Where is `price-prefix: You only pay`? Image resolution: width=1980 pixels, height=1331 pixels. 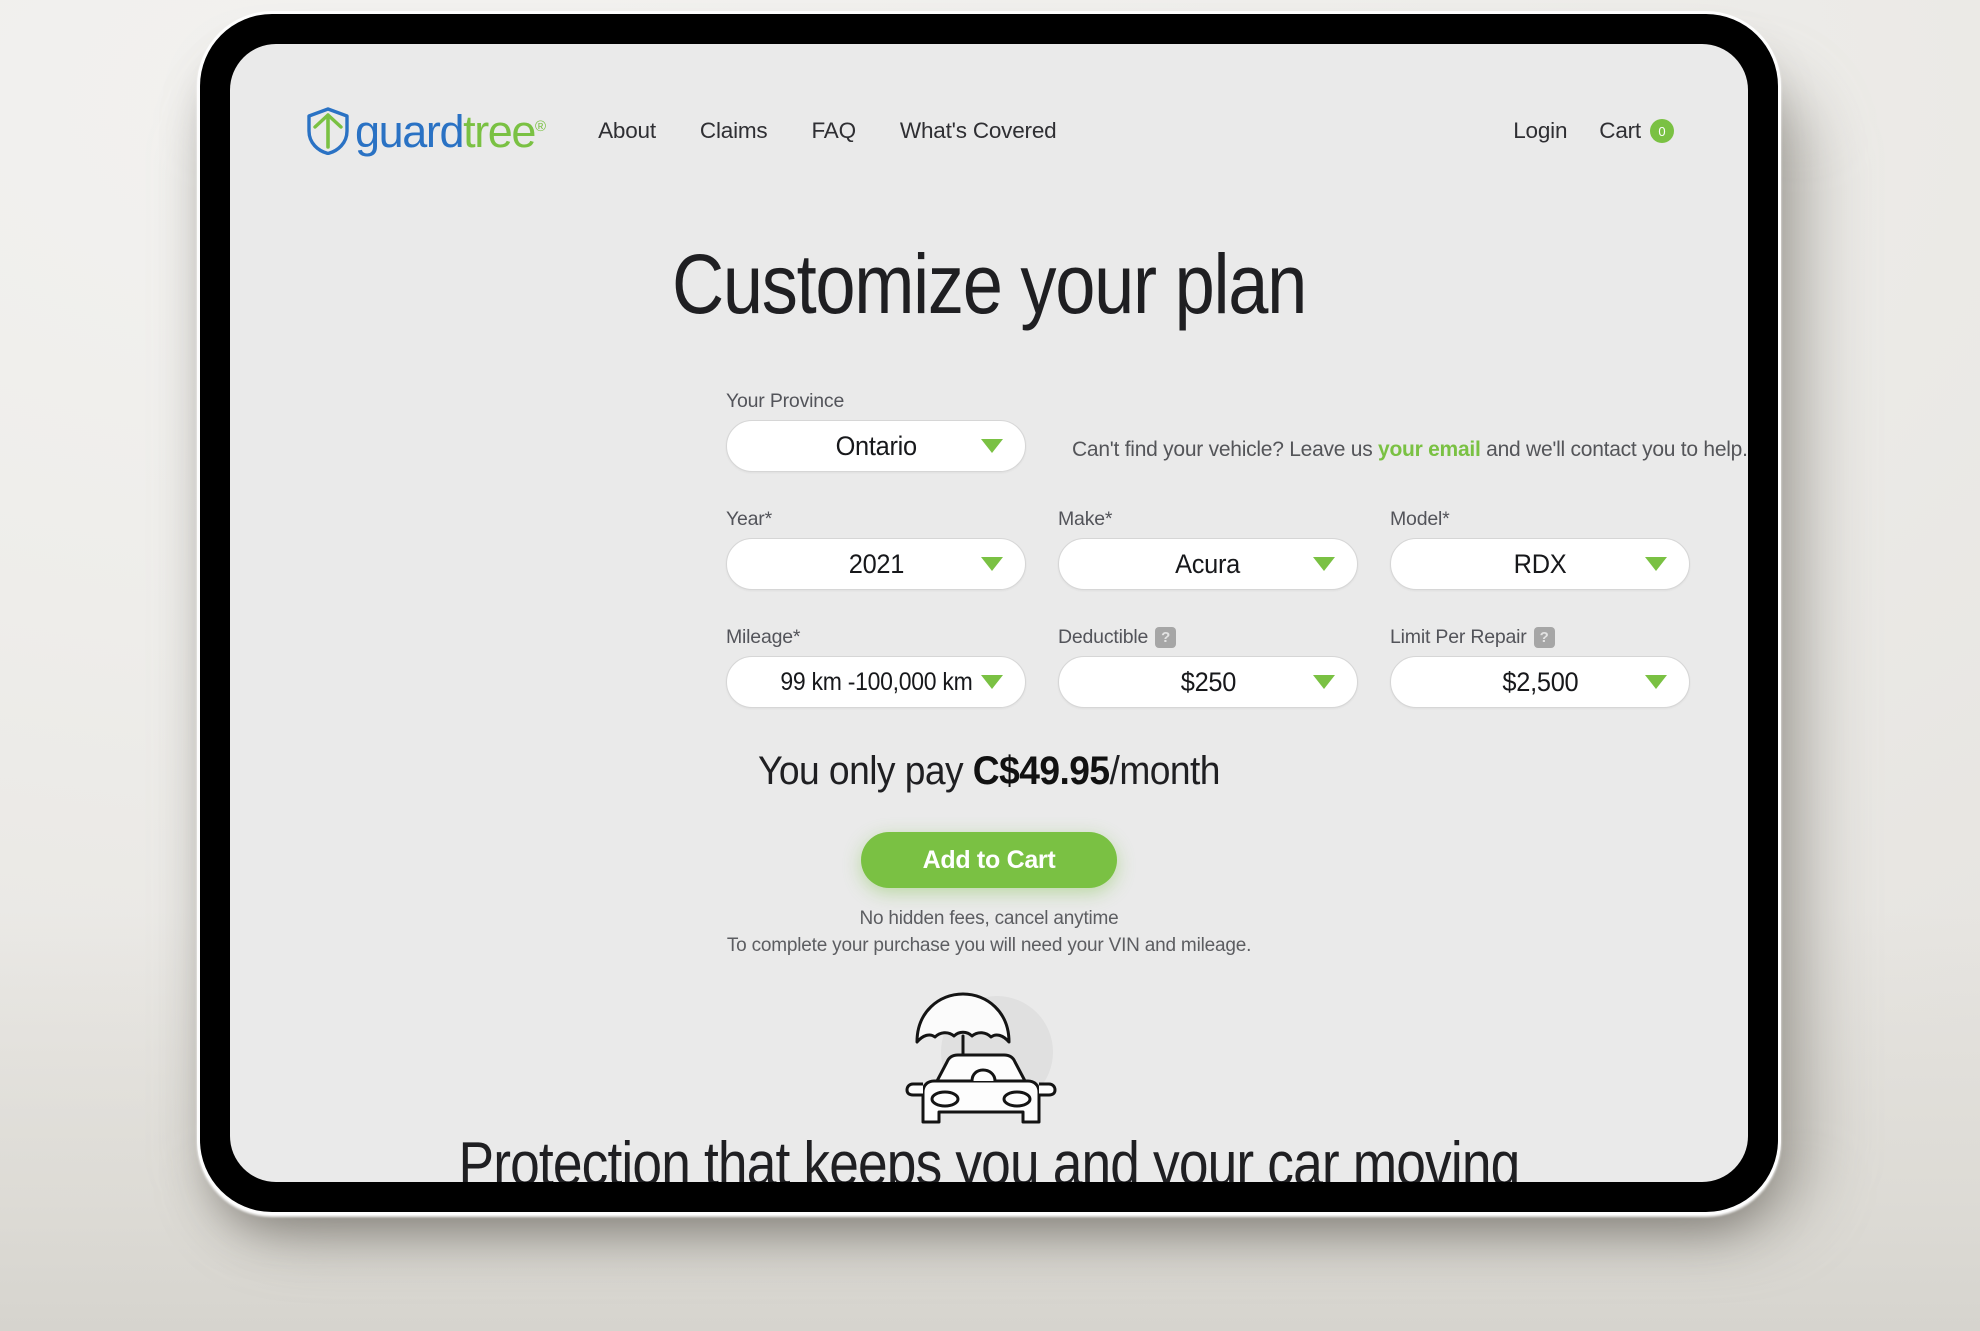 price-prefix: You only pay is located at coordinates (865, 771).